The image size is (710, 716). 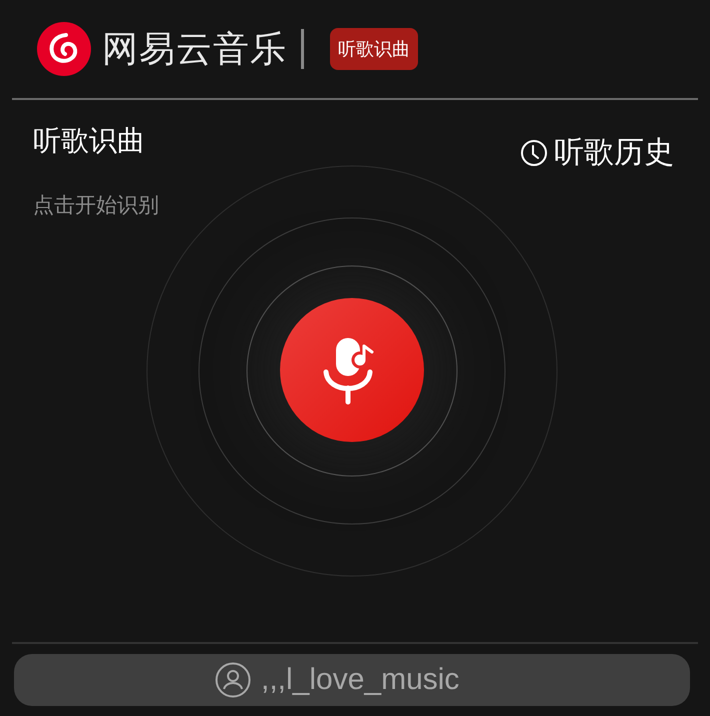 I want to click on logo-icon, so click(x=64, y=49).